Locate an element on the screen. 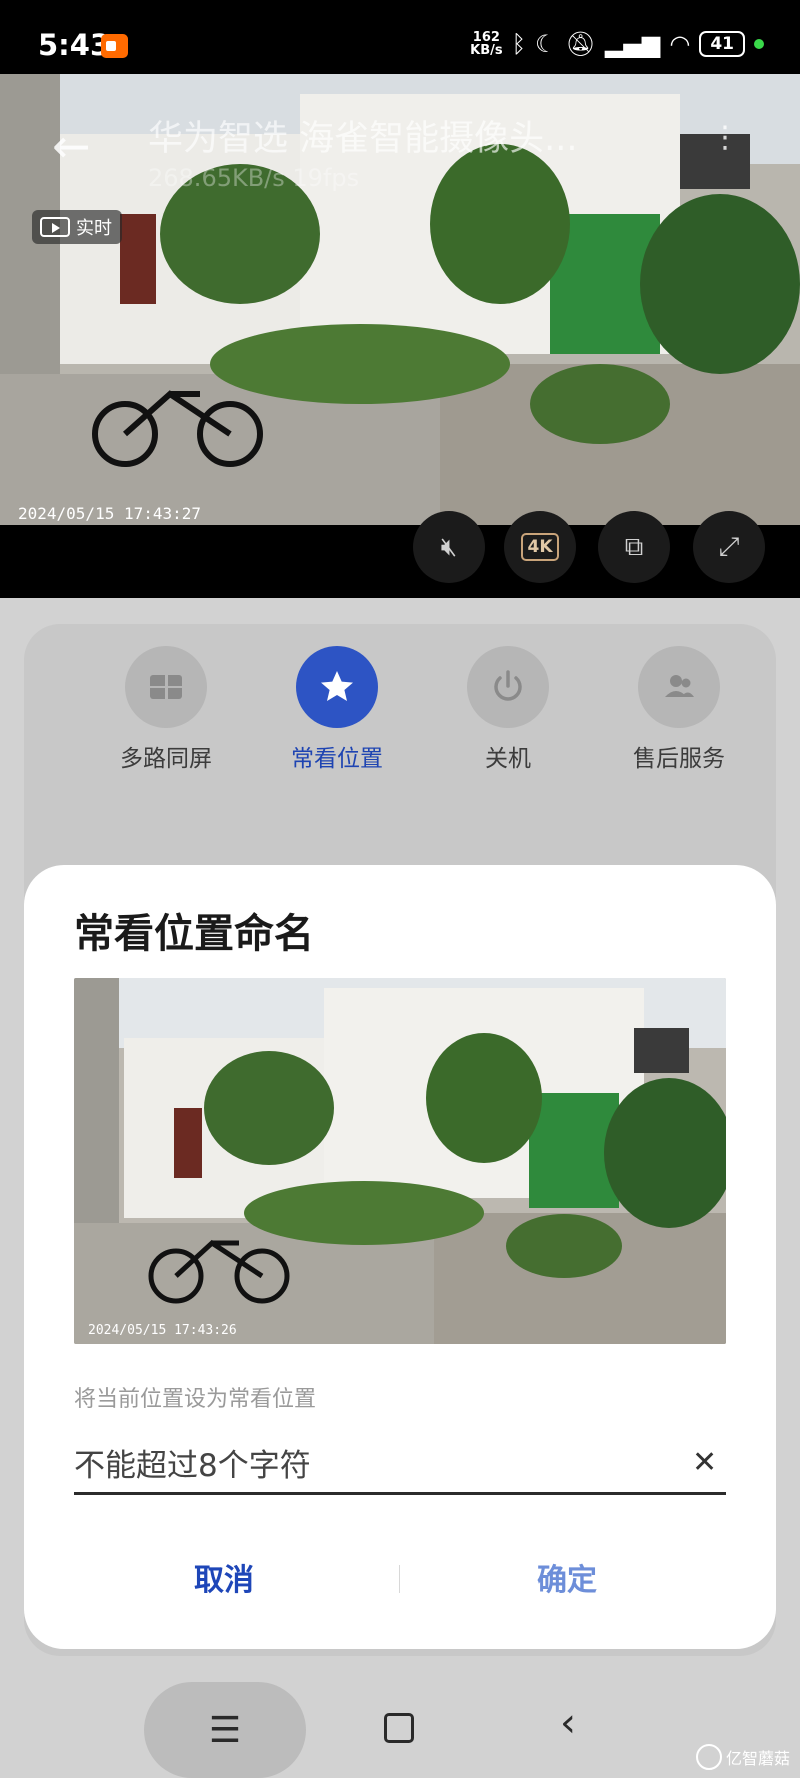 The image size is (800, 1778). video-timestamp: 2024/05/15 17:43:27 is located at coordinates (110, 513).